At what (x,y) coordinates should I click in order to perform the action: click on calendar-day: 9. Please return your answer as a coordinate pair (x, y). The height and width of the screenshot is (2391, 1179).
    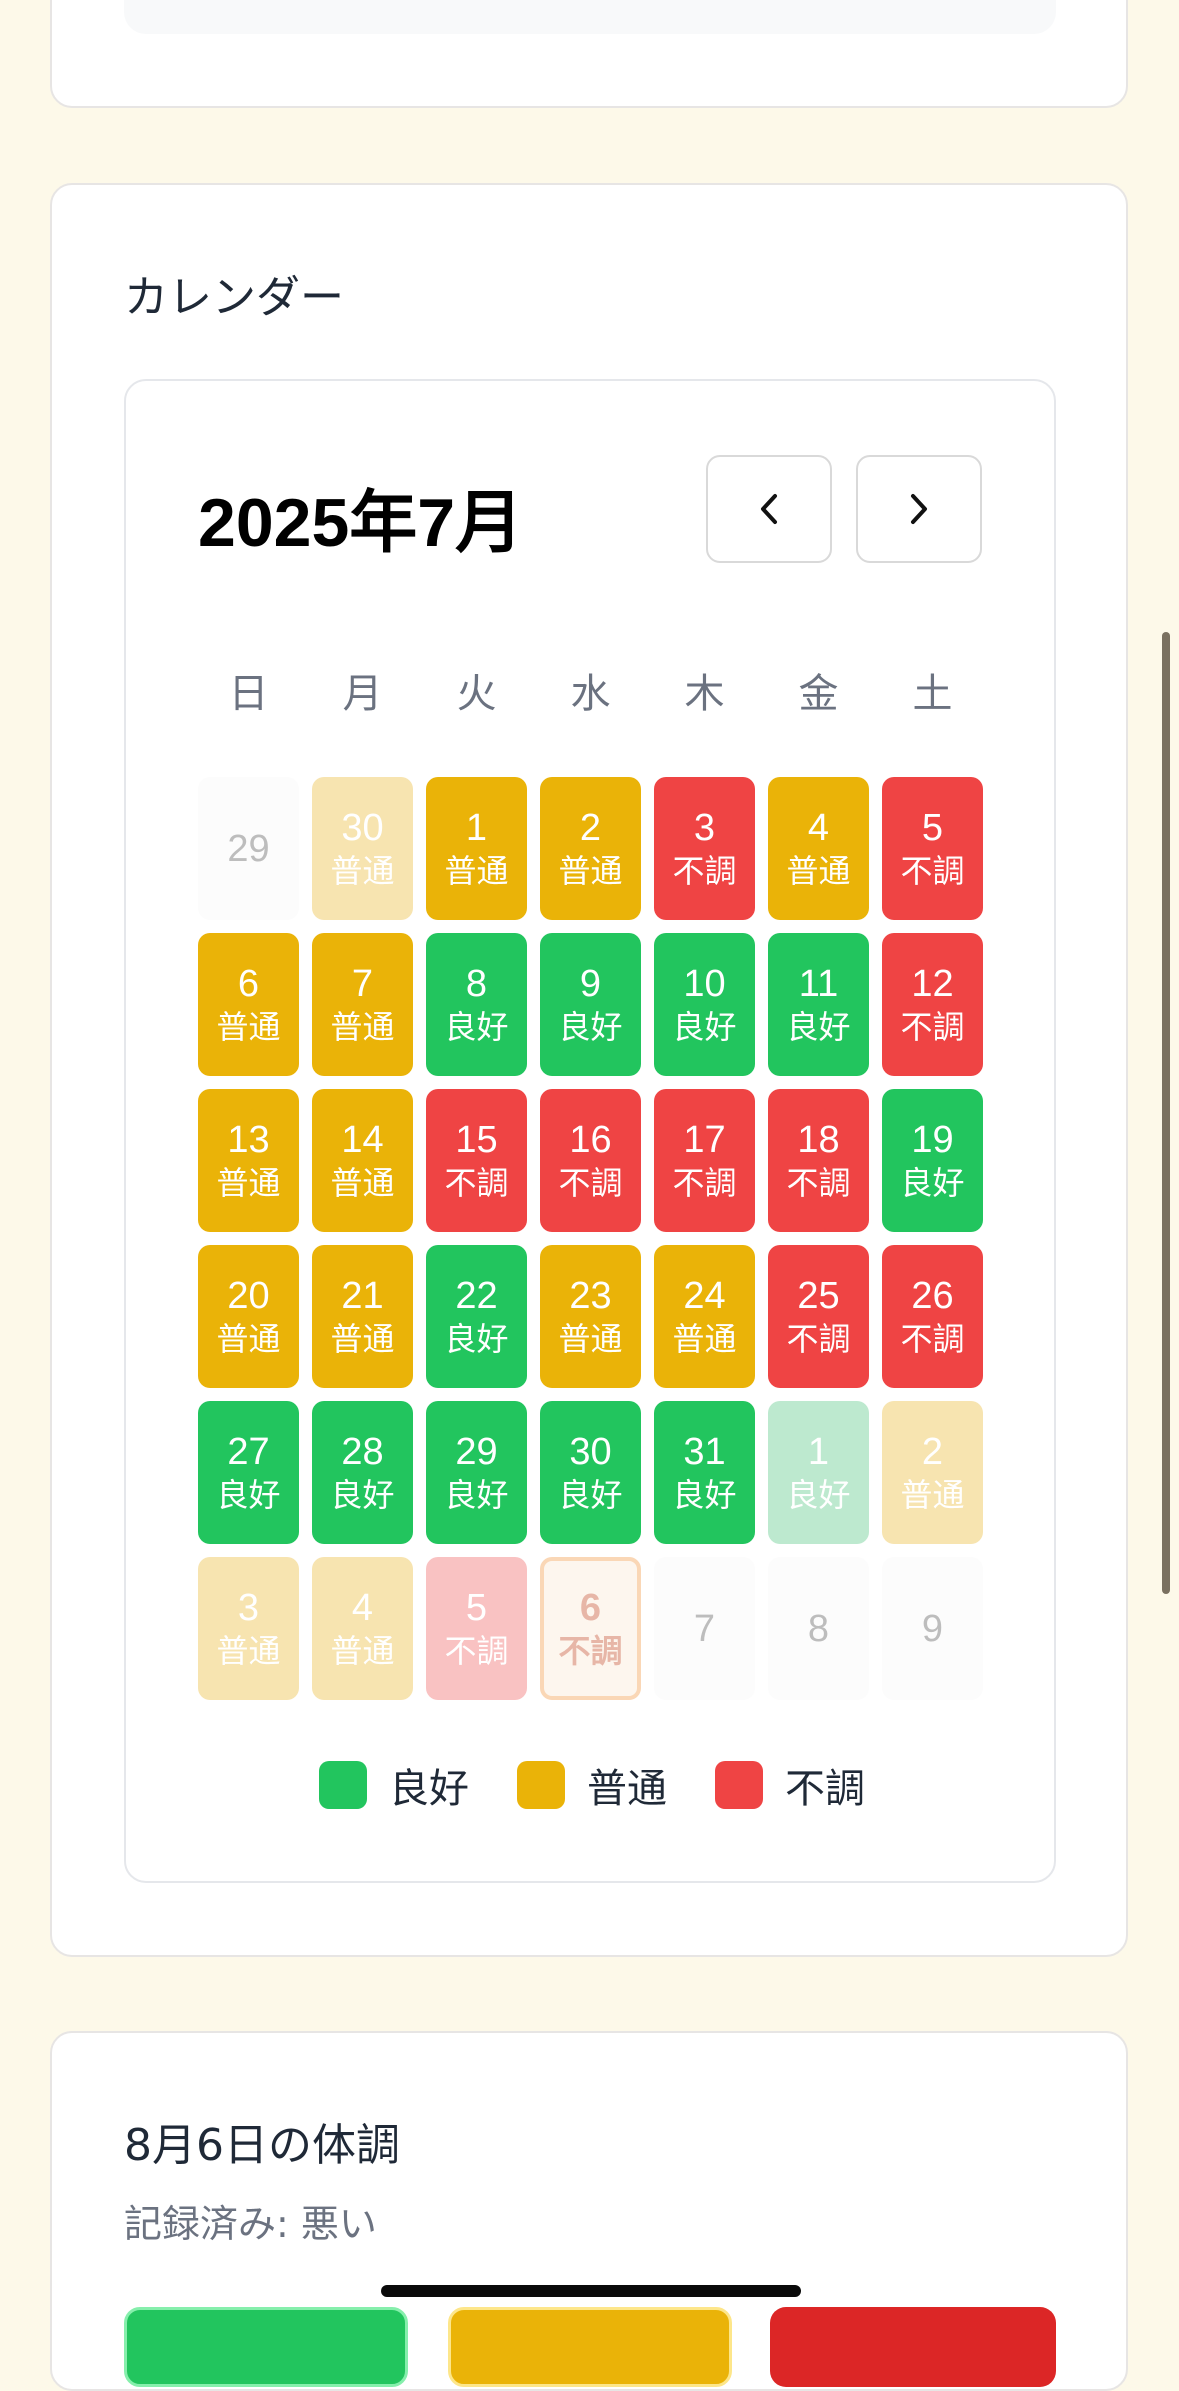
    Looking at the image, I should click on (932, 1628).